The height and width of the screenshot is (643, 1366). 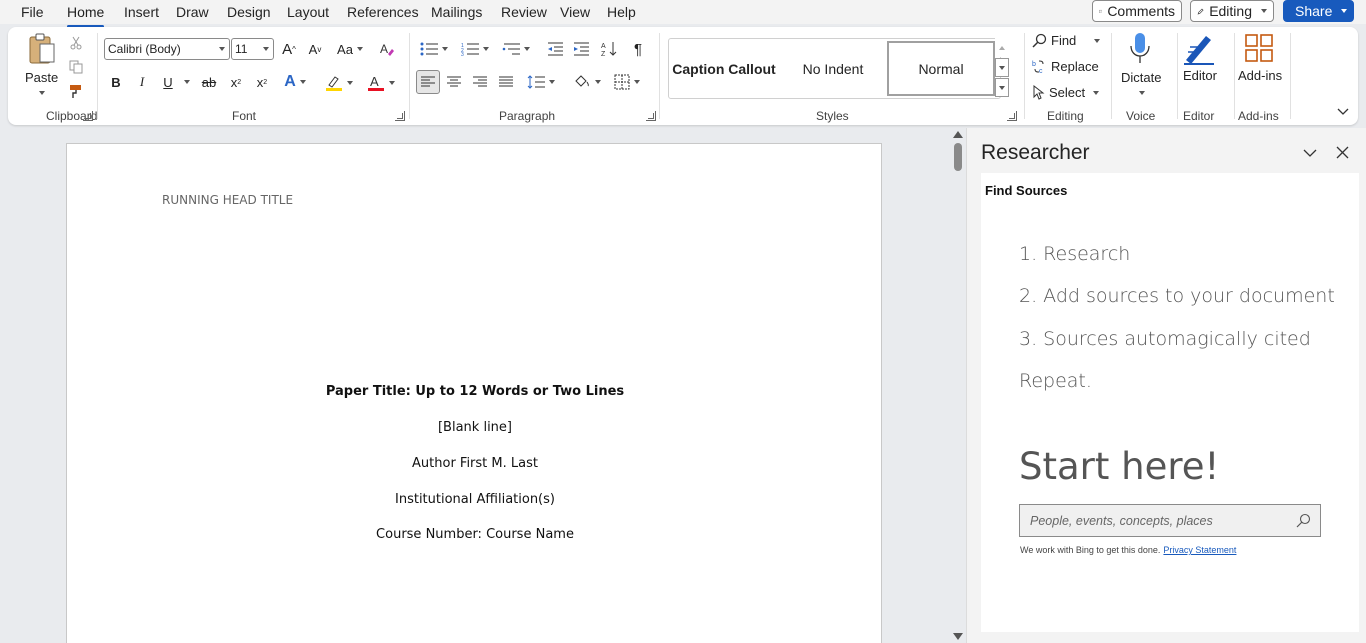 I want to click on editor-icon, so click(x=1199, y=49).